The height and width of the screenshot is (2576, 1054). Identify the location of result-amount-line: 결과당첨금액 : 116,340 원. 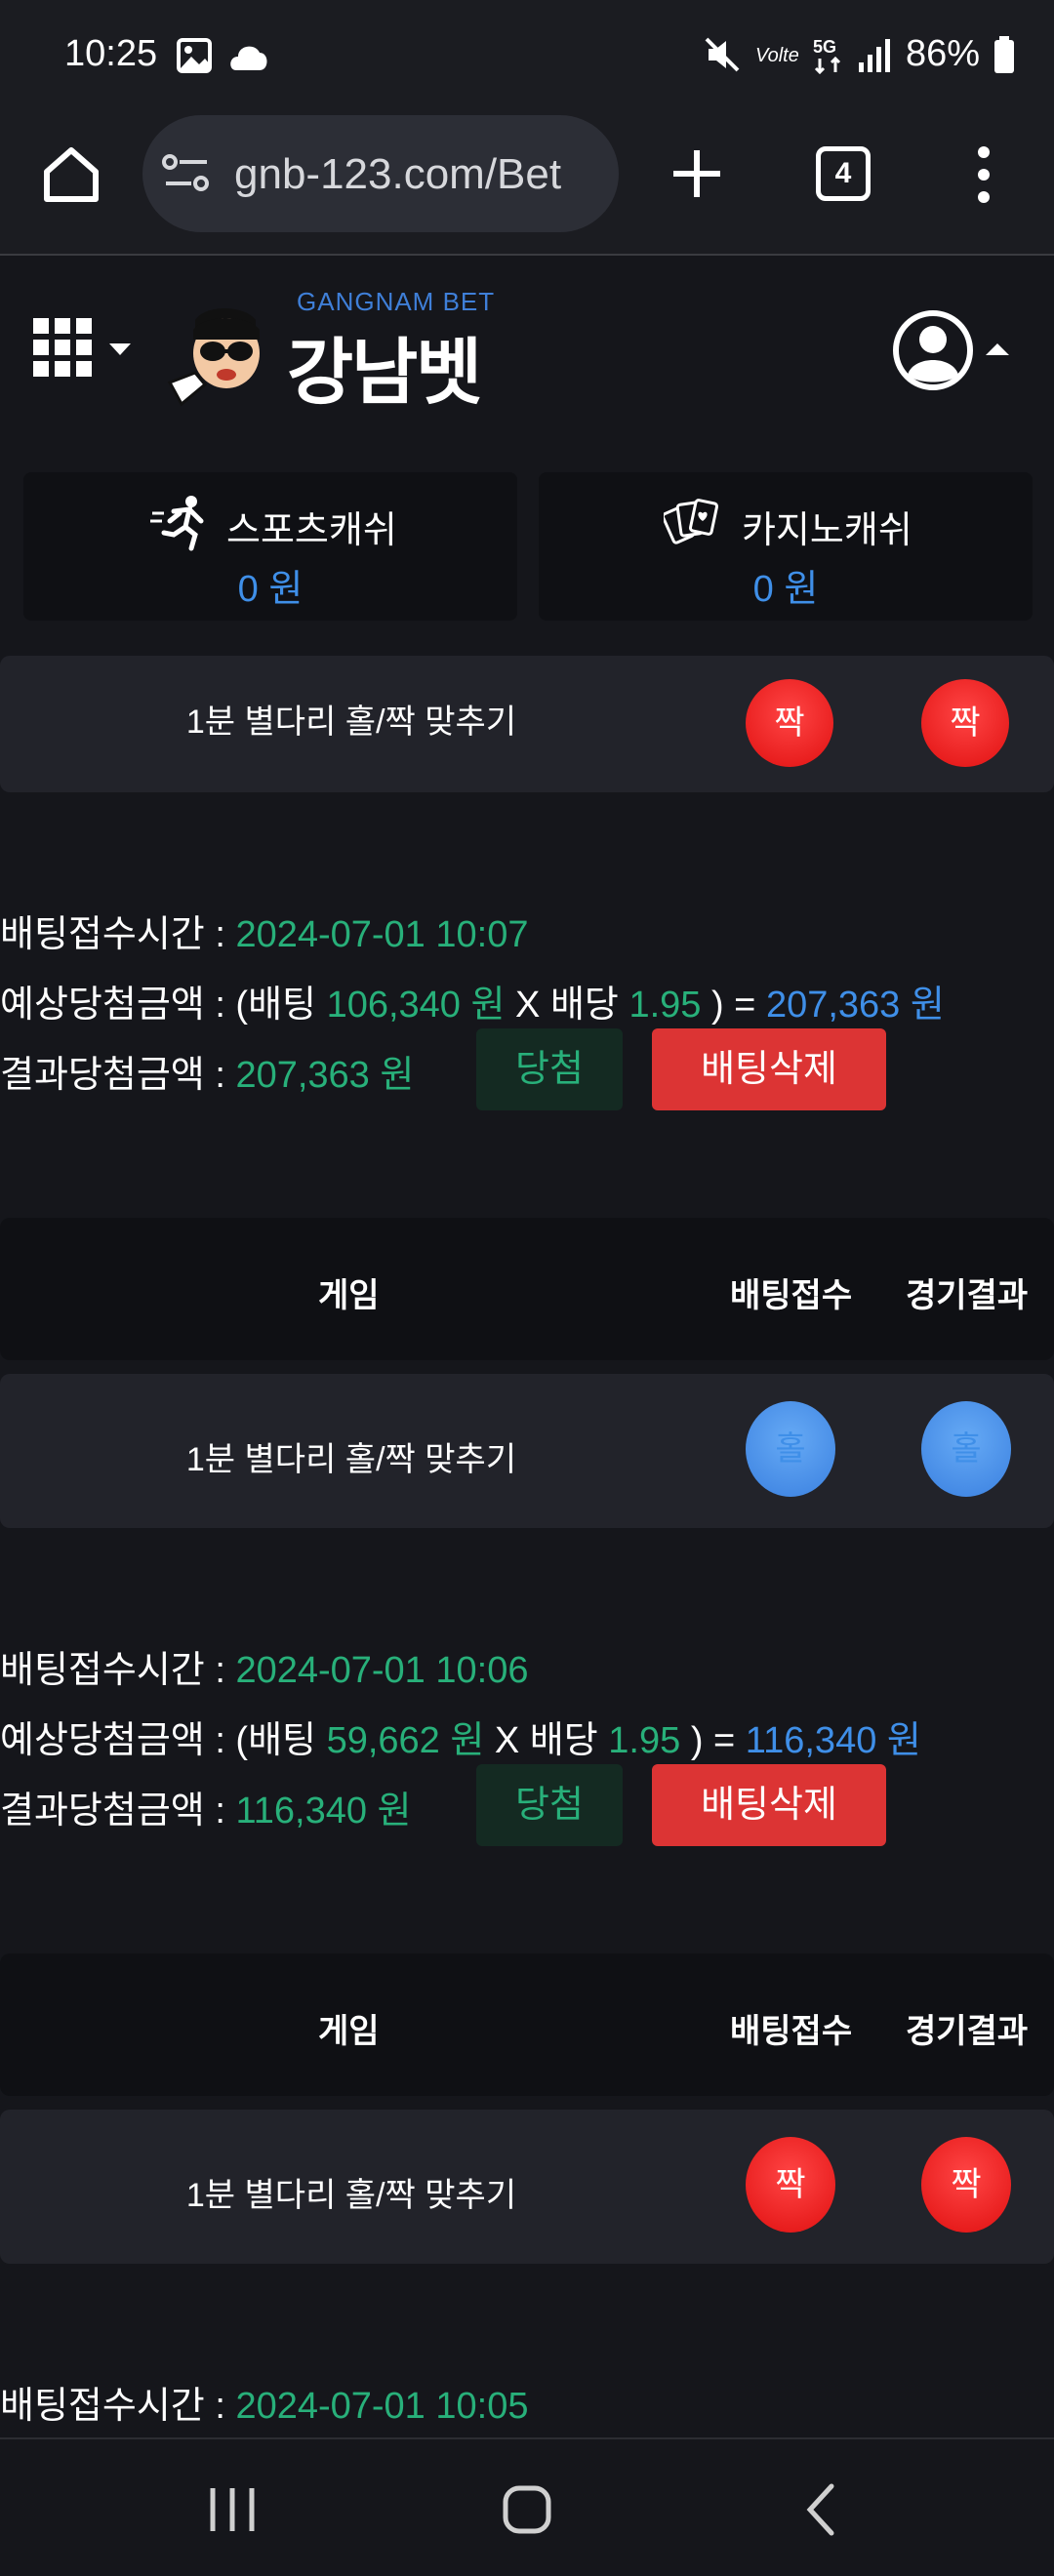
(206, 1811).